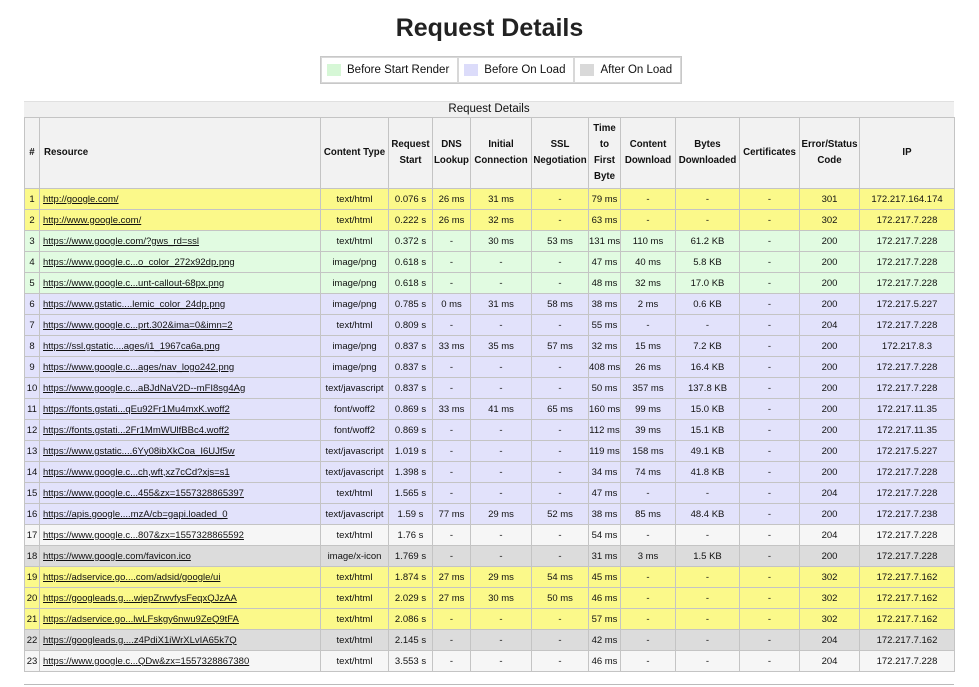 The height and width of the screenshot is (687, 979). I want to click on legend-item-before-start-render: Before Start Render, so click(390, 70).